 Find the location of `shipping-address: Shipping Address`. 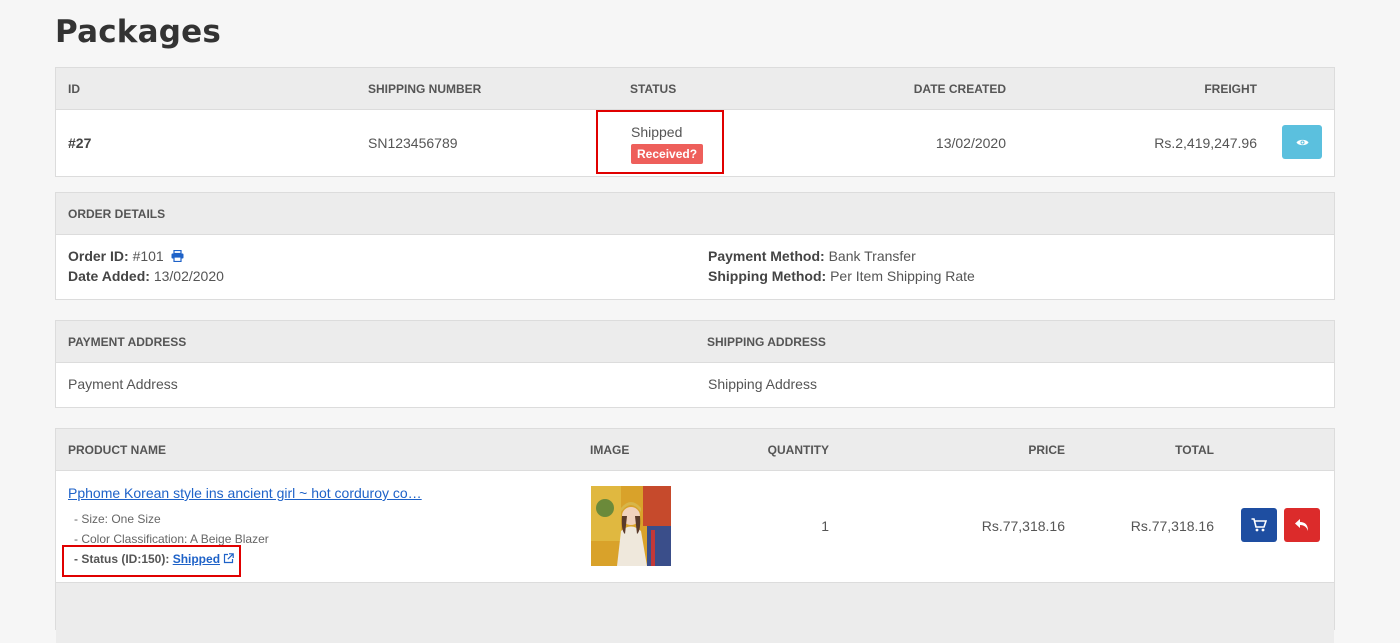

shipping-address: Shipping Address is located at coordinates (762, 384).